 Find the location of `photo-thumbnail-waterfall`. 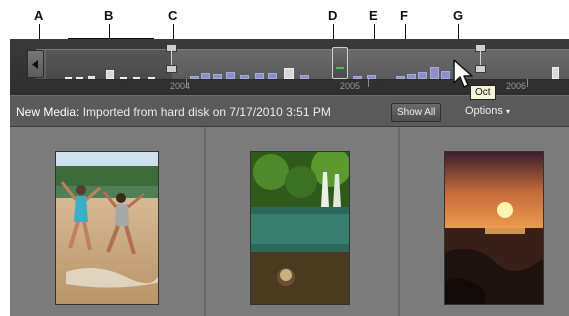

photo-thumbnail-waterfall is located at coordinates (300, 228).